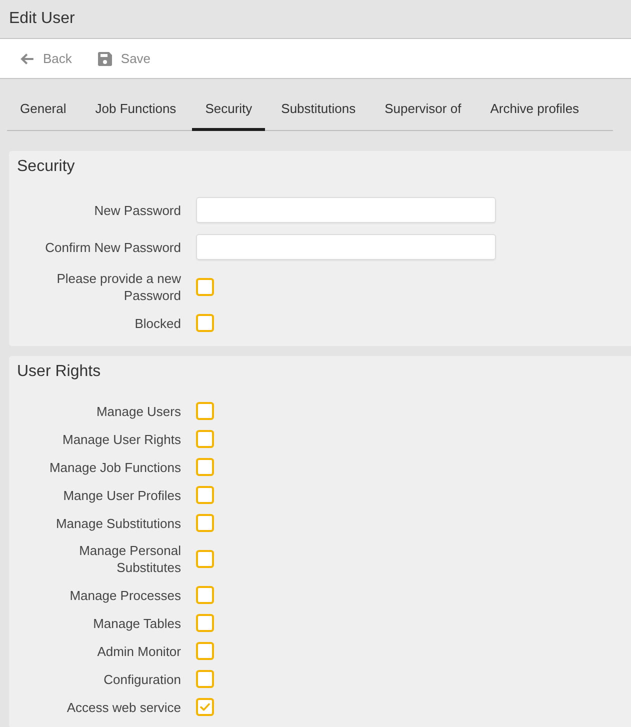  What do you see at coordinates (124, 58) in the screenshot?
I see `save-button: Save` at bounding box center [124, 58].